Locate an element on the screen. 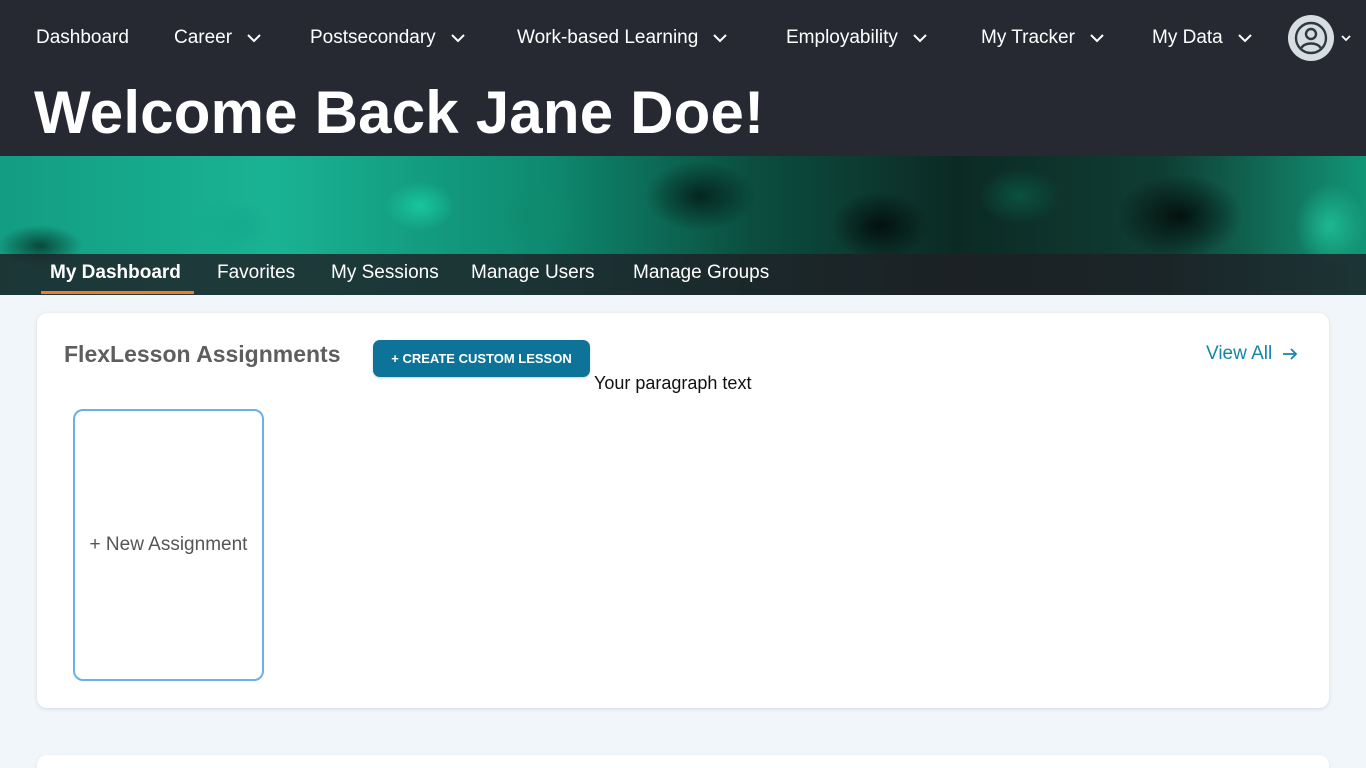  welcome-heading: Welcome Back Jane Doe! is located at coordinates (399, 112).